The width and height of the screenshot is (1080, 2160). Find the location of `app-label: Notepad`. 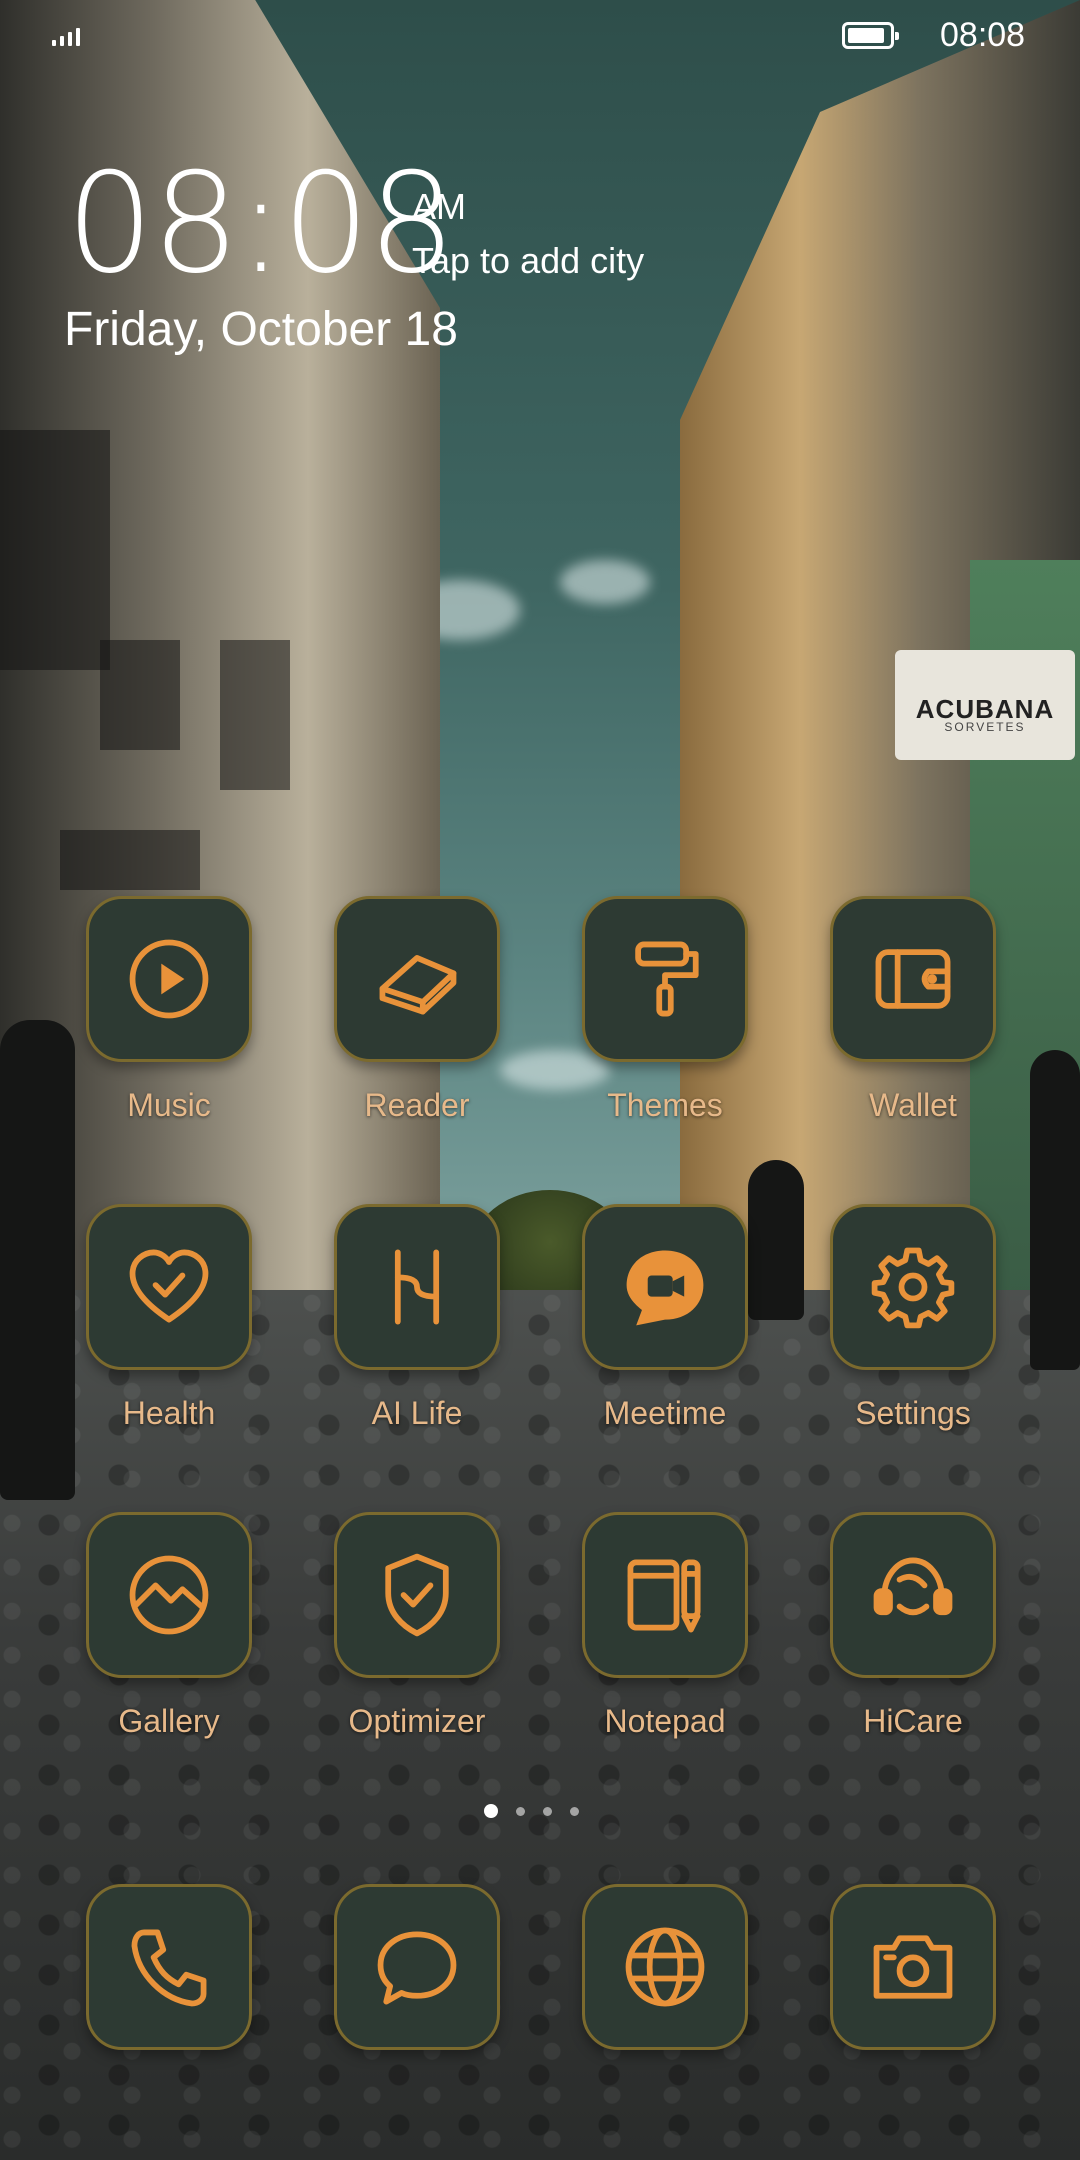

app-label: Notepad is located at coordinates (665, 1721).